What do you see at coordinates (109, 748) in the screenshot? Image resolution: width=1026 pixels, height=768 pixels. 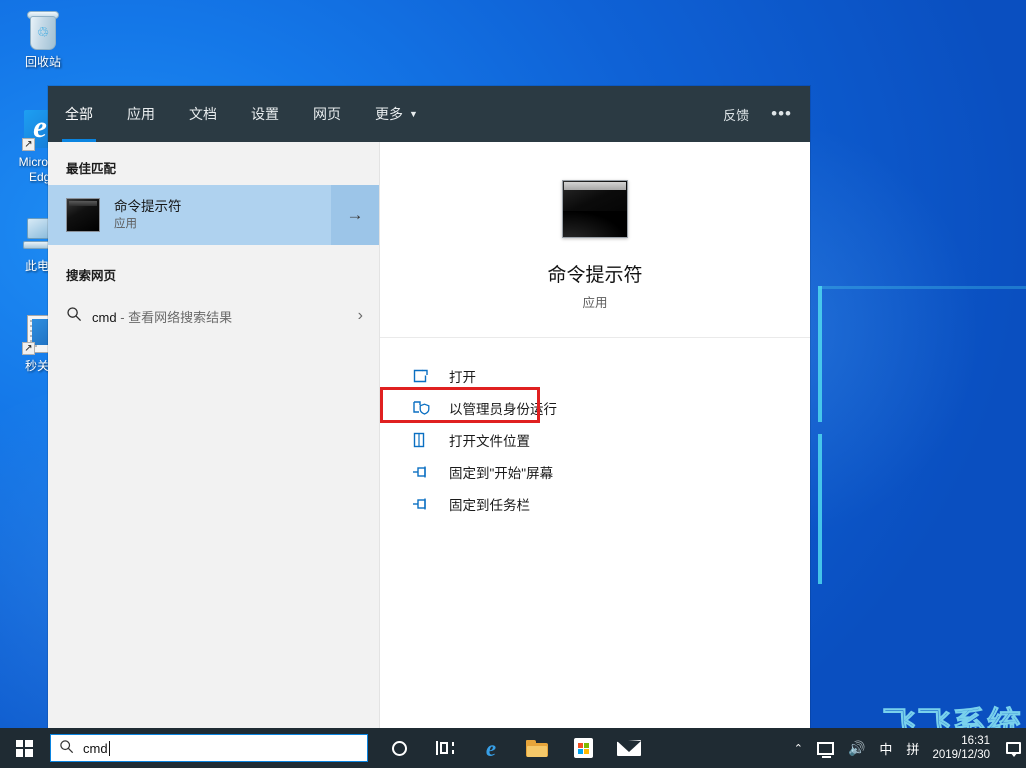 I see `text-cursor` at bounding box center [109, 748].